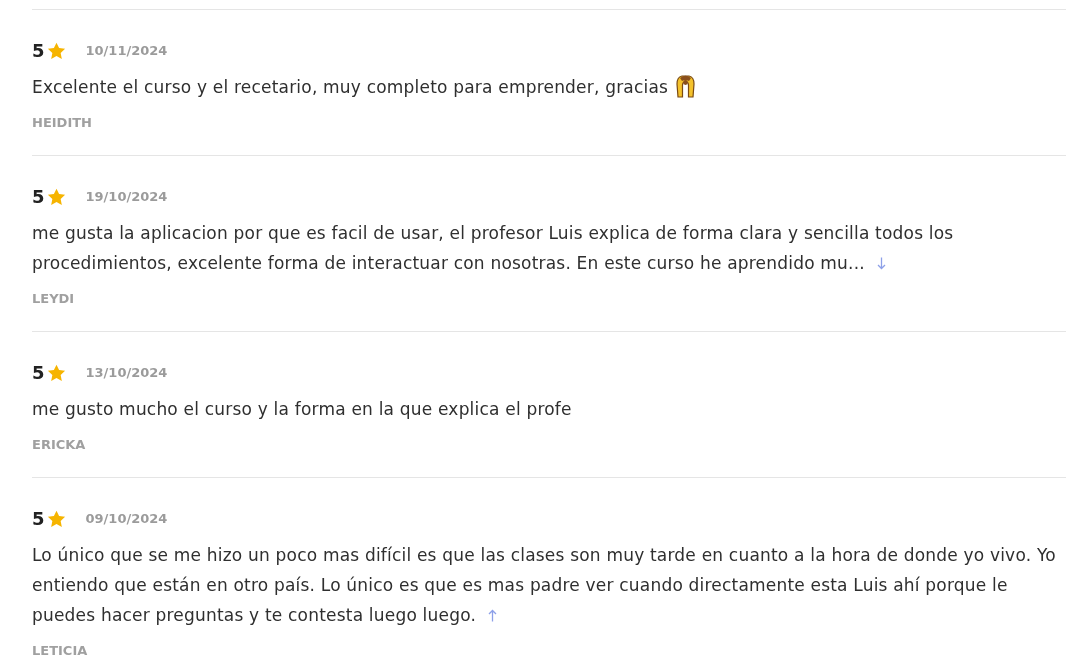 This screenshot has width=1077, height=658. I want to click on review-date: 09/10/2024, so click(126, 519).